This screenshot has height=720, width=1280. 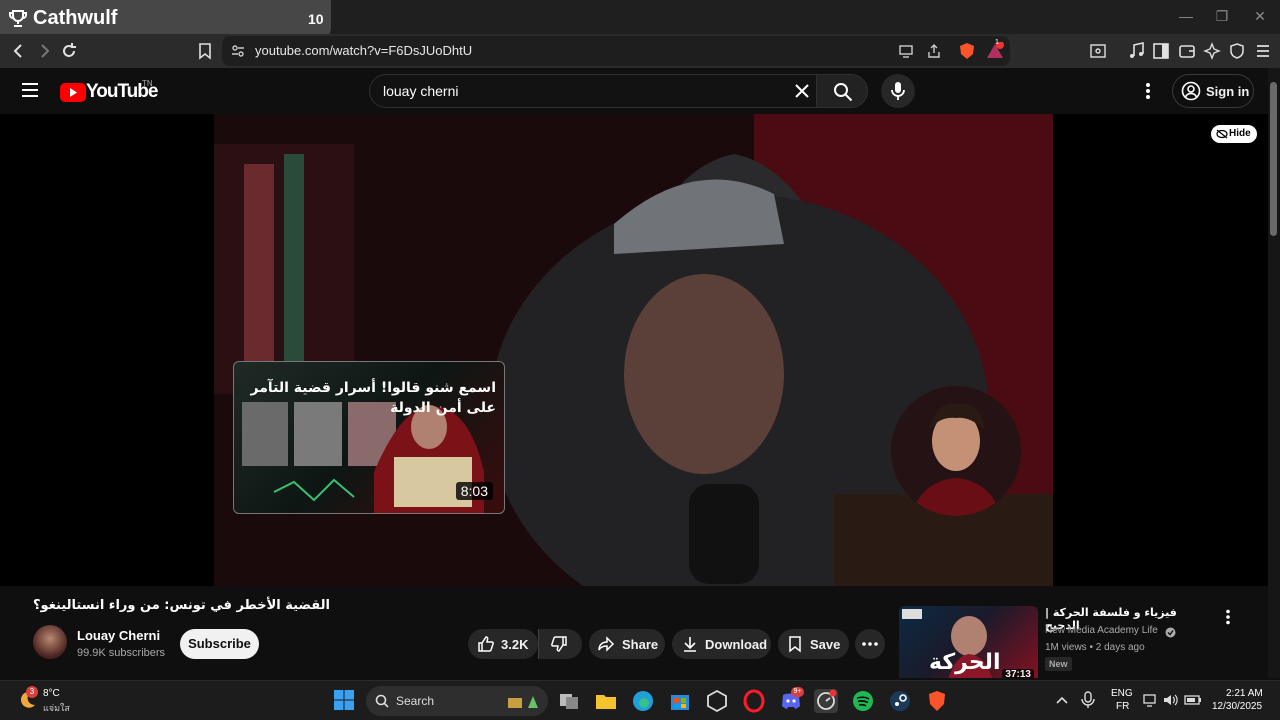 I want to click on like-count: 3.2K, so click(x=515, y=644).